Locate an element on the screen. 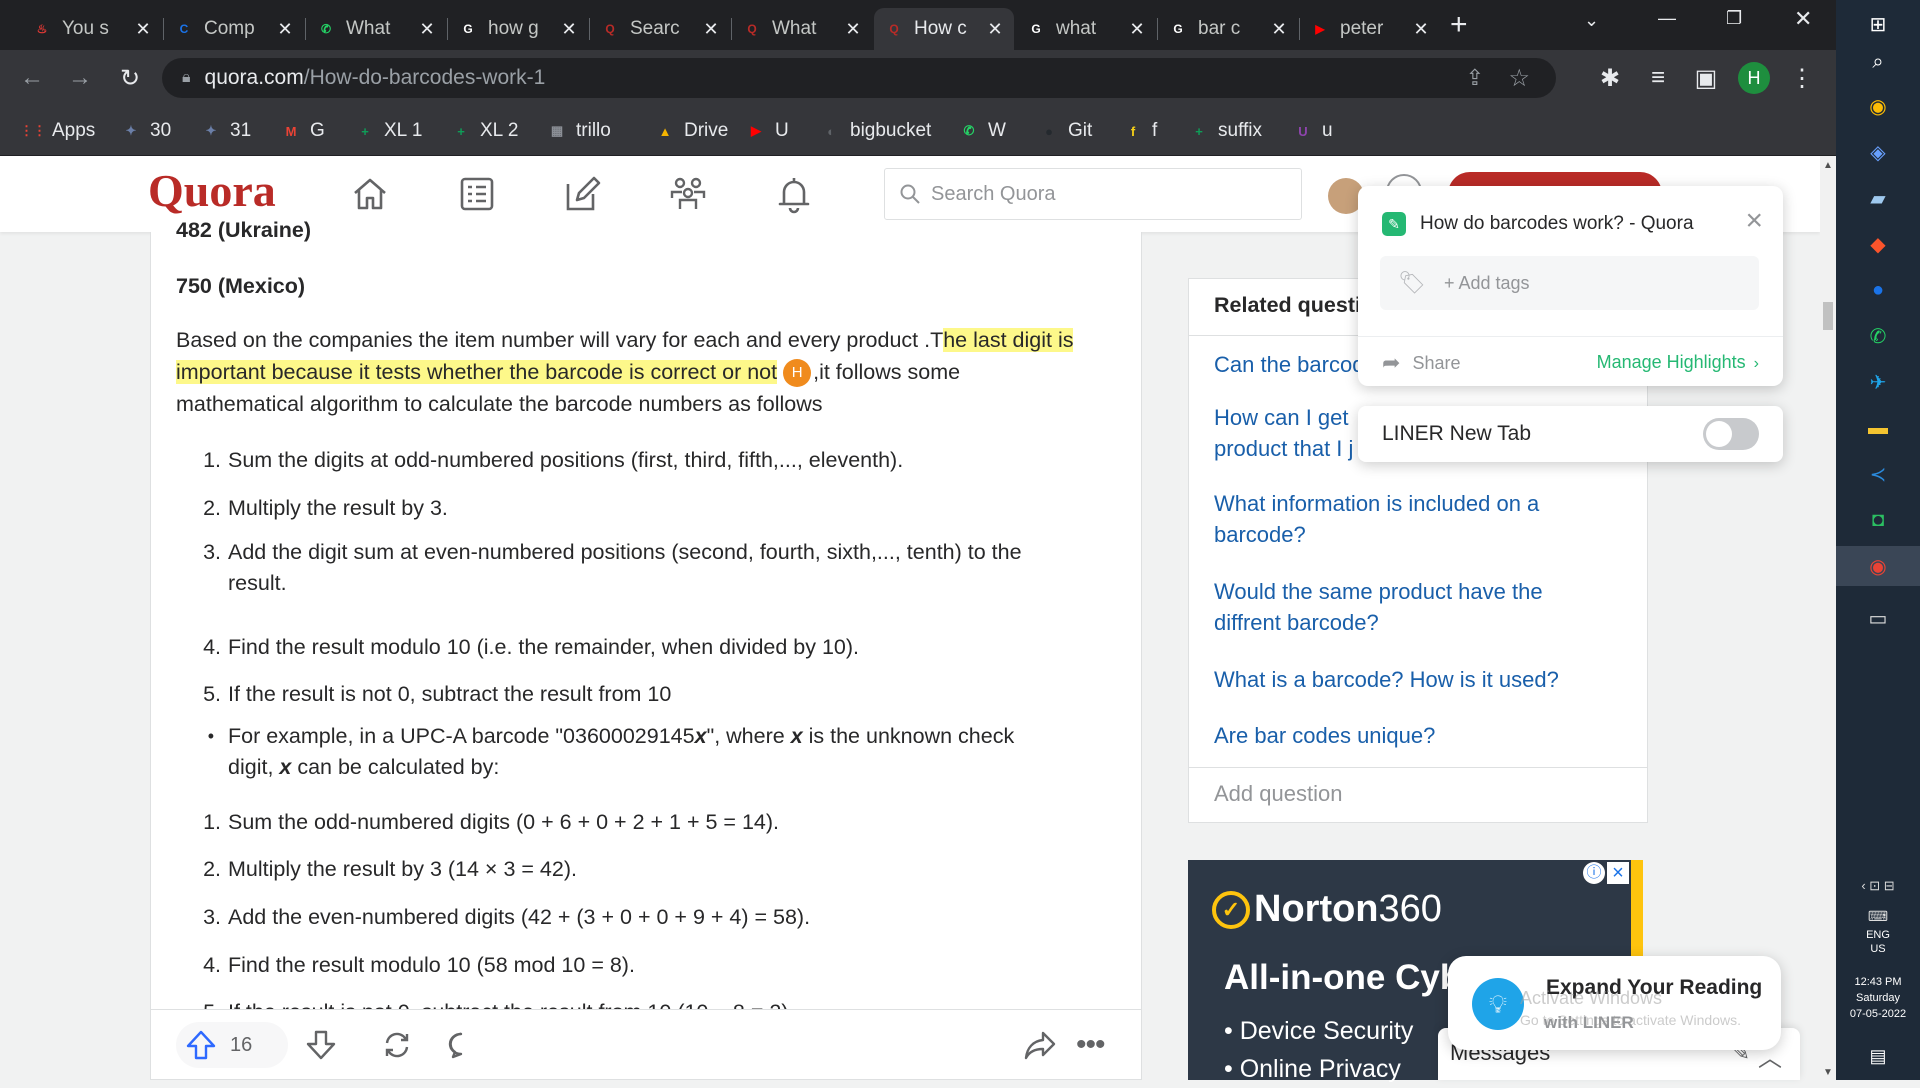  kebab-menu-icon: ⋮ is located at coordinates (1802, 78).